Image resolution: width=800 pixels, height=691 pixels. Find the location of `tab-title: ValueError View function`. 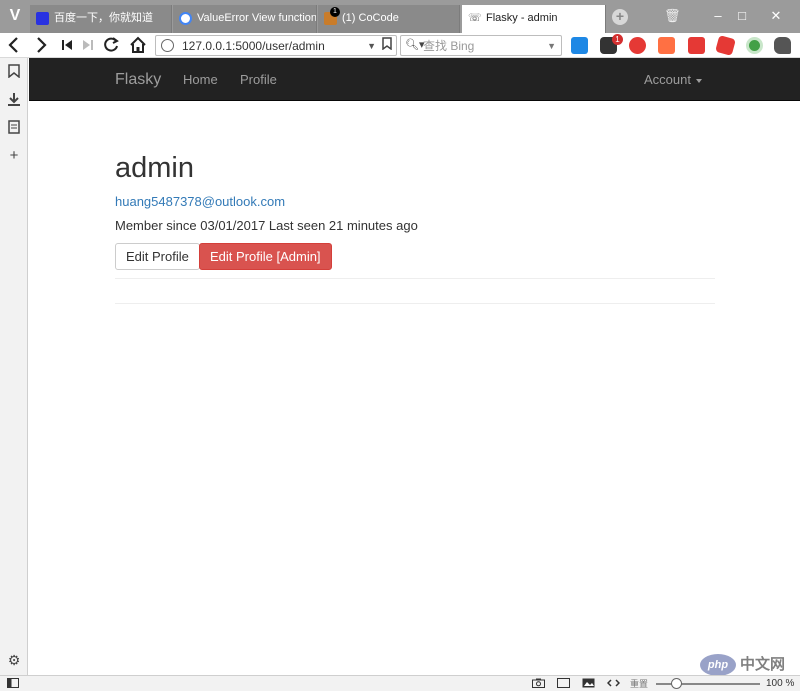

tab-title: ValueError View function is located at coordinates (257, 18).